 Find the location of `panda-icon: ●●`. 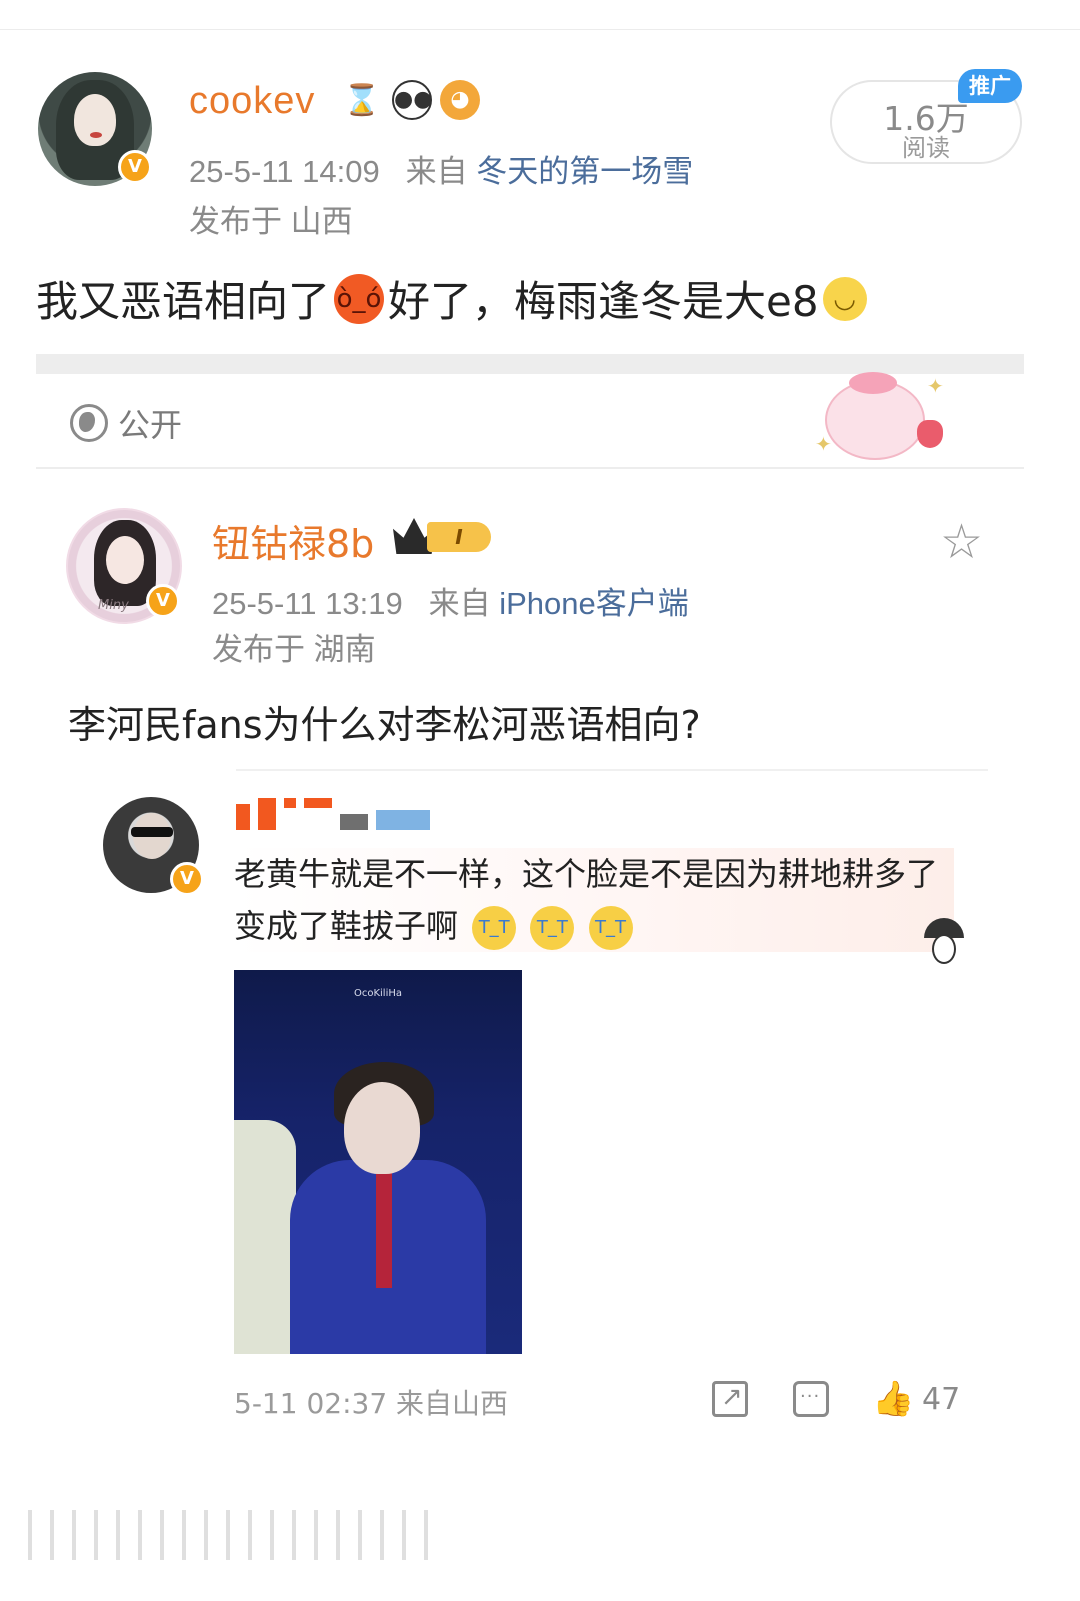

panda-icon: ●● is located at coordinates (412, 100).